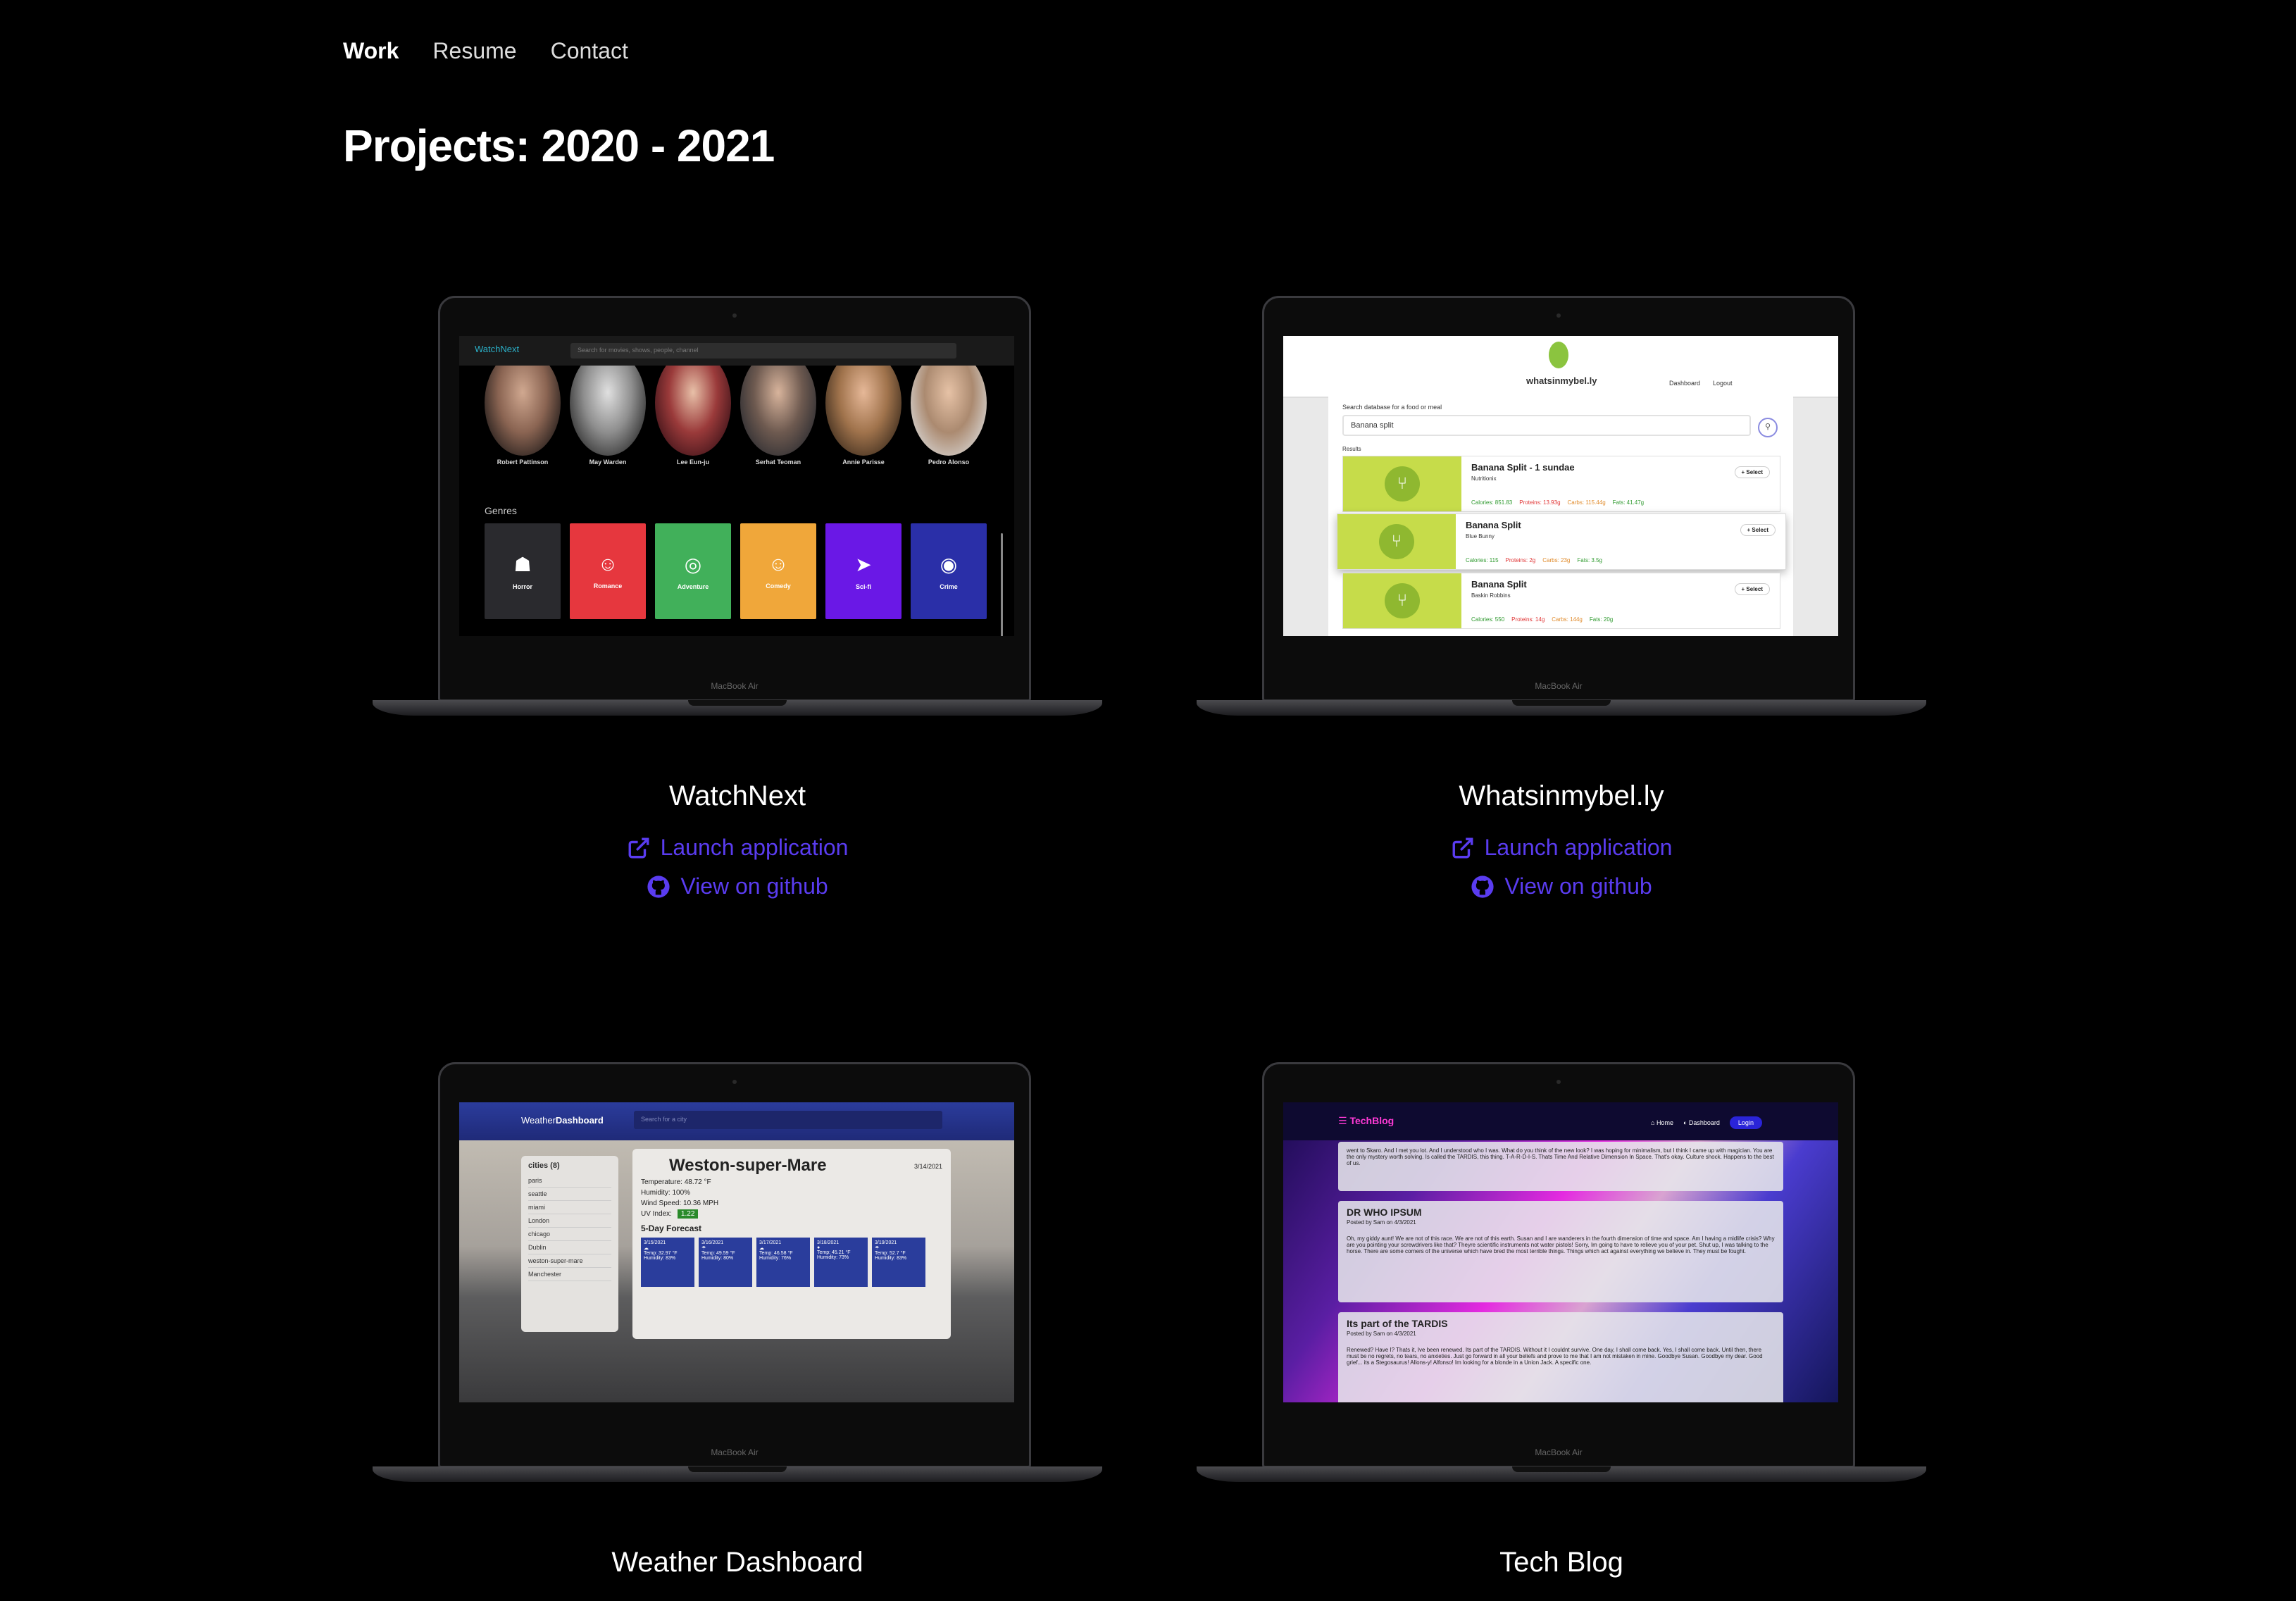  What do you see at coordinates (1372, 1120) in the screenshot?
I see `logo-text: TechBlog` at bounding box center [1372, 1120].